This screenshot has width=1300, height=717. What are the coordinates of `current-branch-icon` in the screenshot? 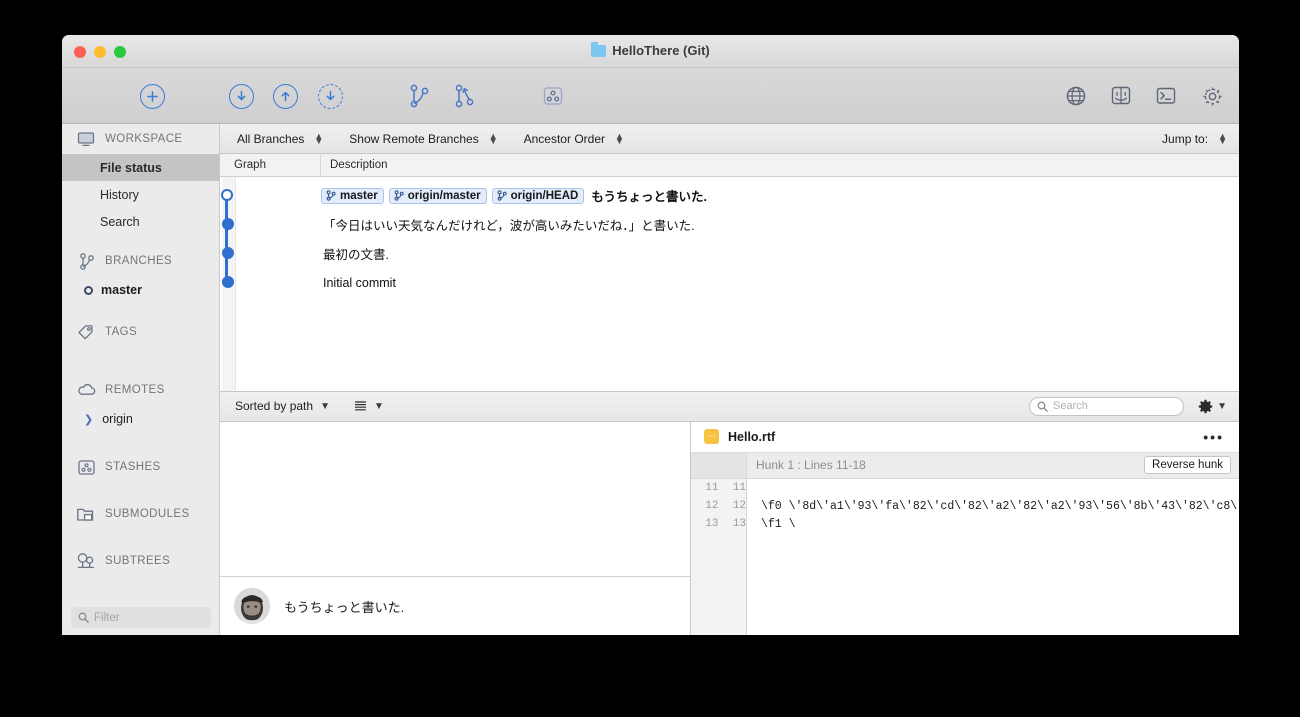 It's located at (88, 290).